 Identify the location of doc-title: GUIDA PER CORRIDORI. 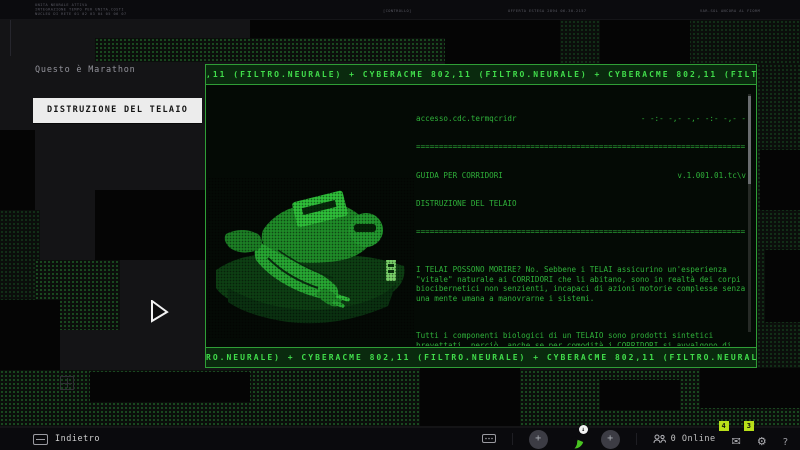
(459, 175).